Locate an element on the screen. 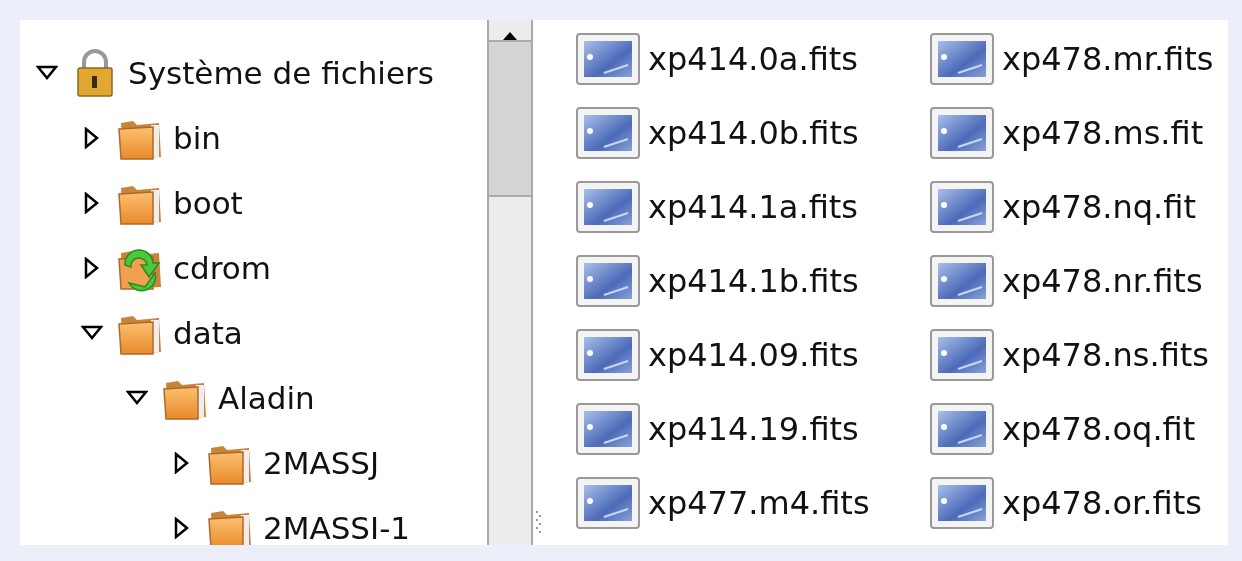 This screenshot has height=561, width=1242. tree-item: Système de fichiers is located at coordinates (281, 72).